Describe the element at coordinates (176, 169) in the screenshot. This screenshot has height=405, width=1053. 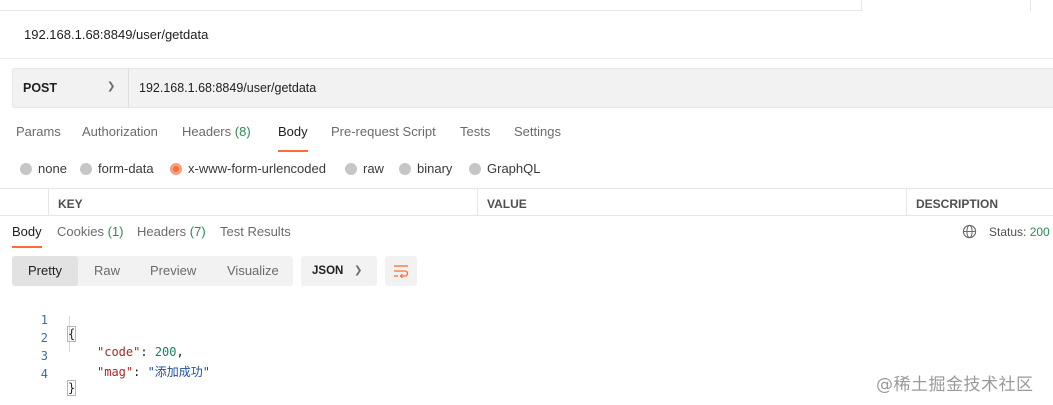
I see `radio-dot-selected` at that location.